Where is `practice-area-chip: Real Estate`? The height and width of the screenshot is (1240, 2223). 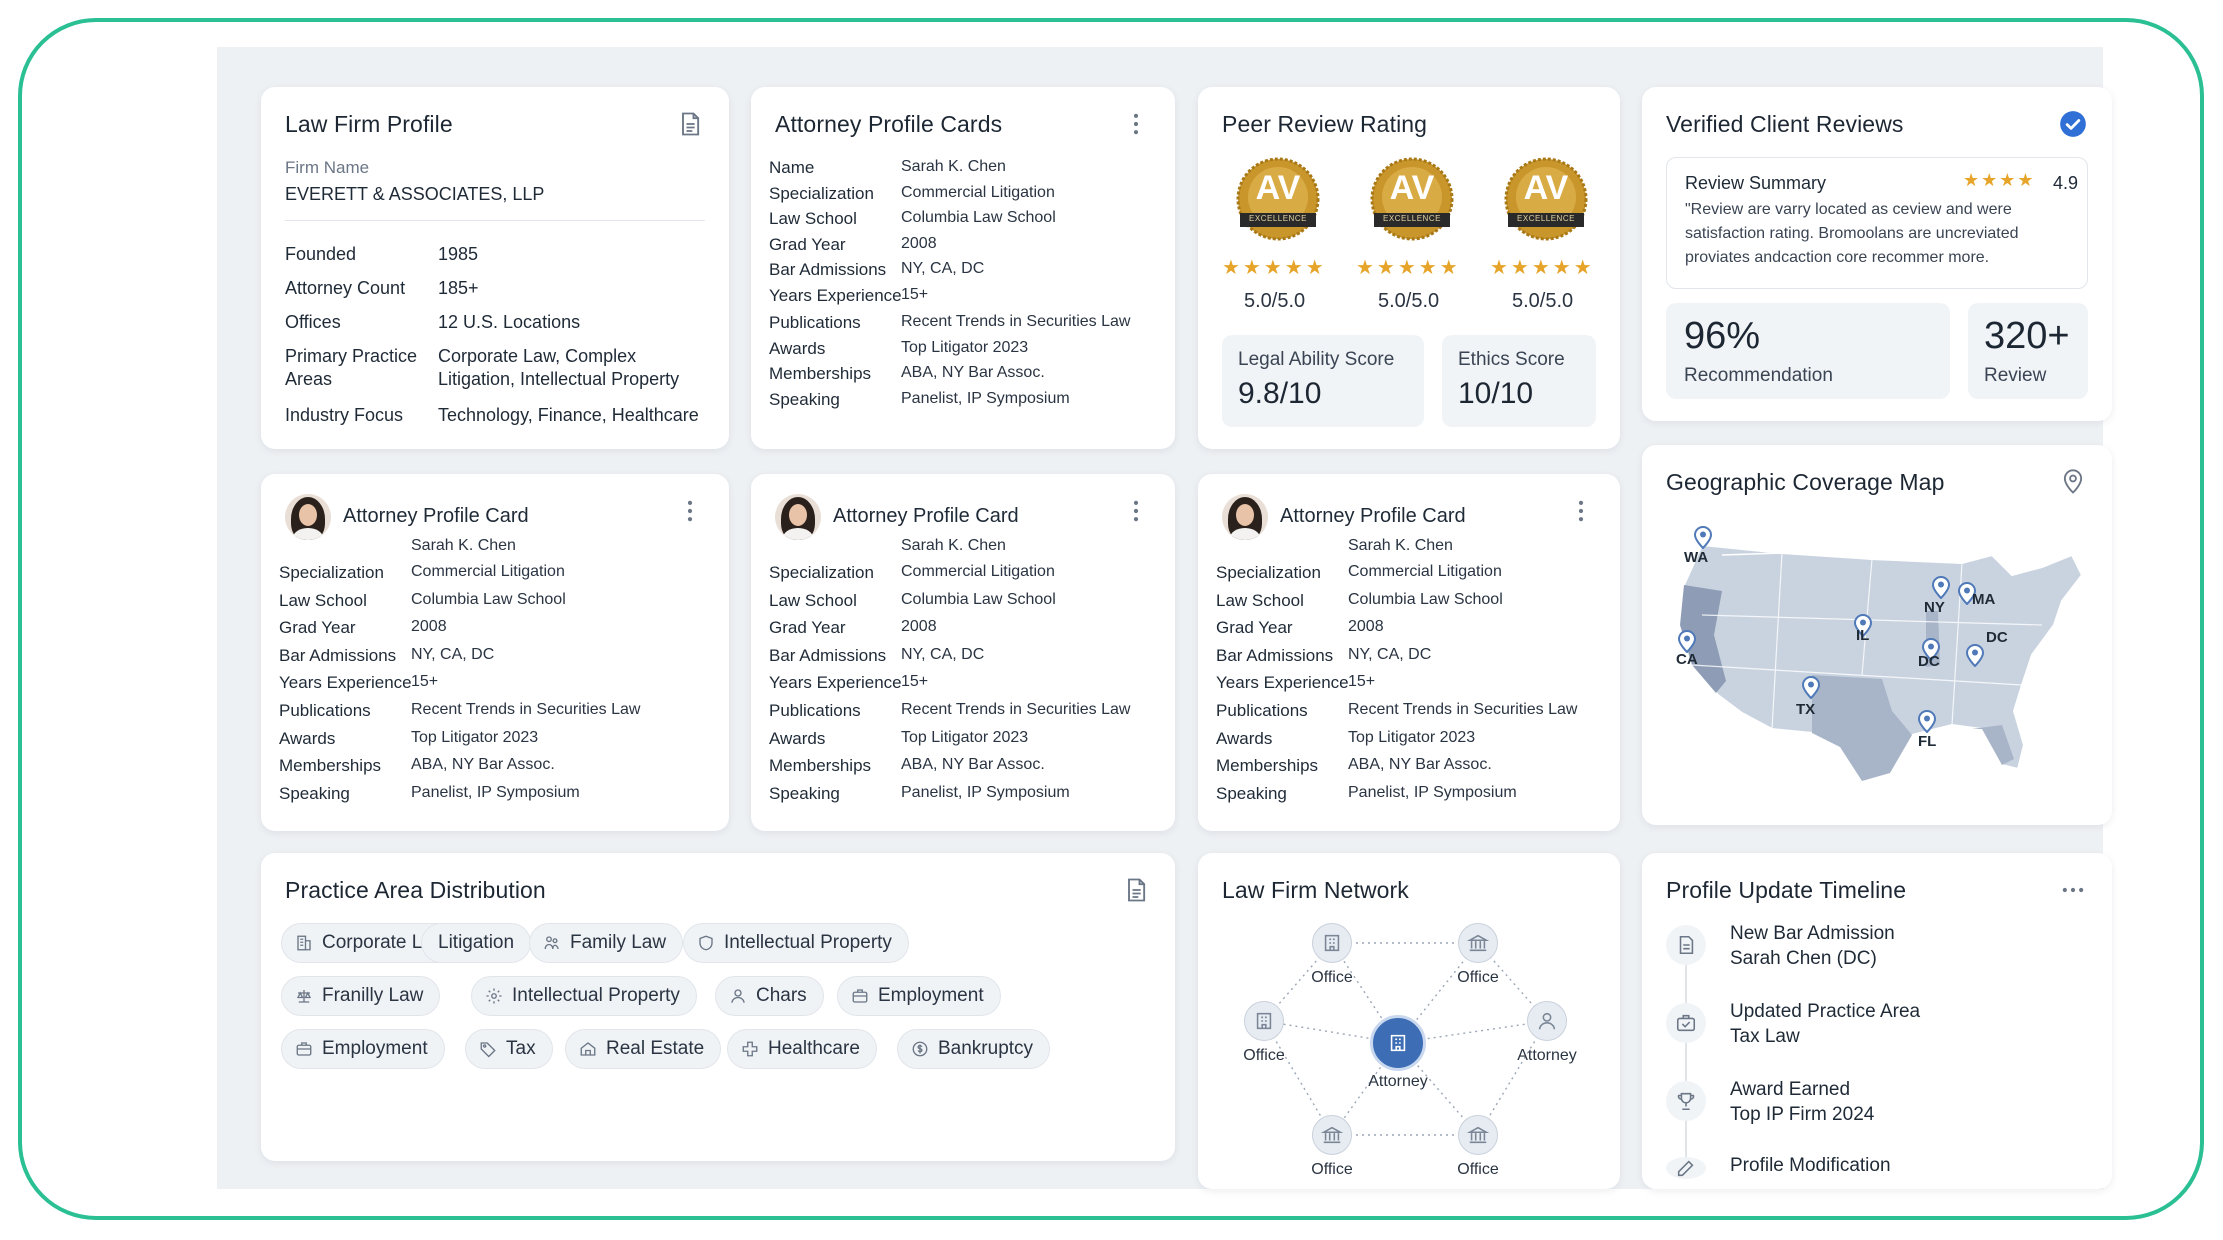 practice-area-chip: Real Estate is located at coordinates (643, 1049).